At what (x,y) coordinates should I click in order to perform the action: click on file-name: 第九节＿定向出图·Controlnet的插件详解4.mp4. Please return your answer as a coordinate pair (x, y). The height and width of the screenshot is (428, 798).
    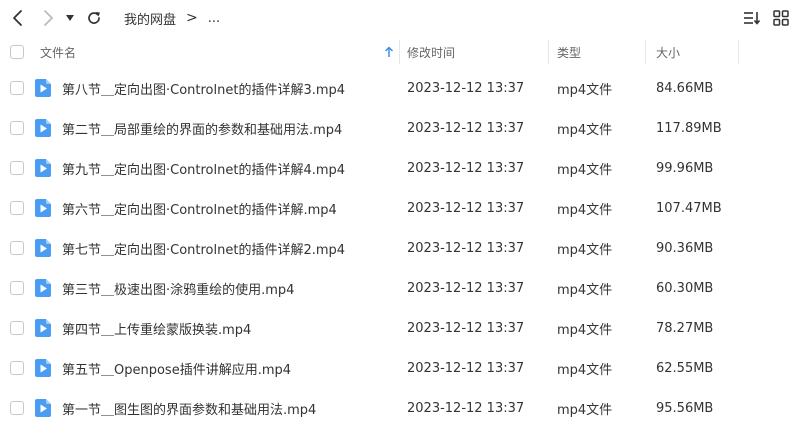
    Looking at the image, I should click on (203, 168).